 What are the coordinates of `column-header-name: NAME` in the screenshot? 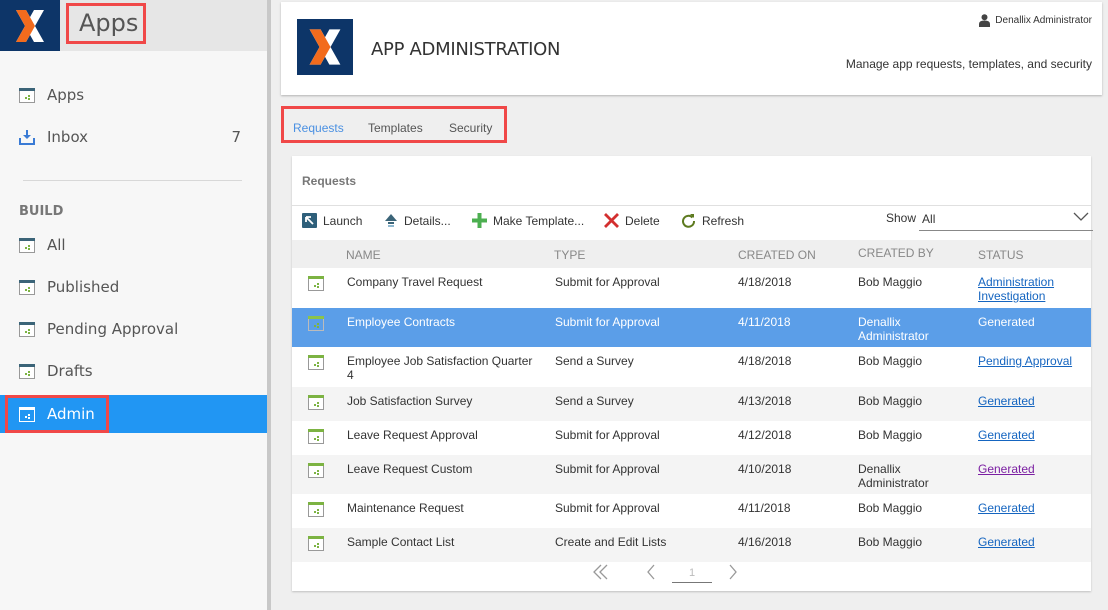 It's located at (363, 255).